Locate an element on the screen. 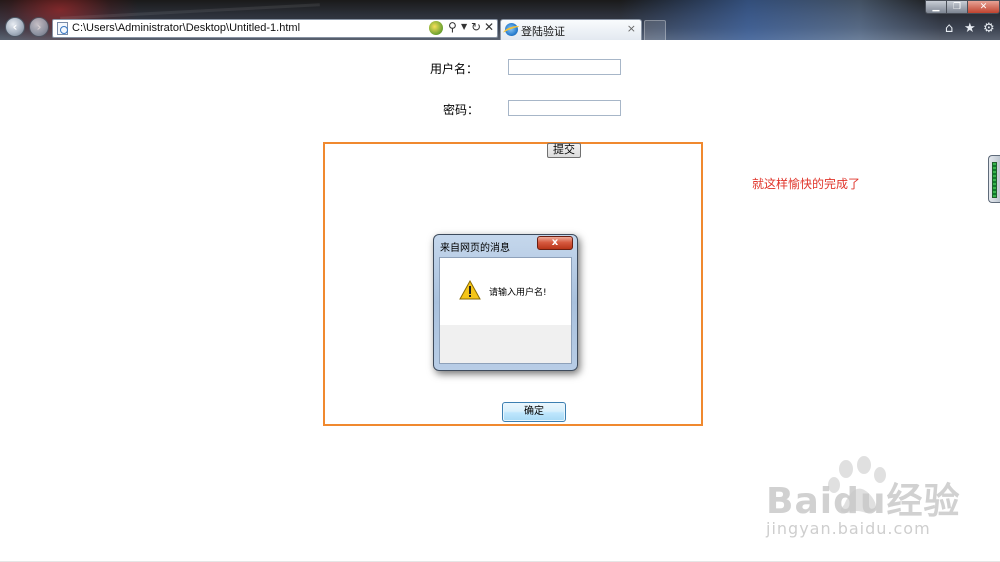 The width and height of the screenshot is (1000, 562). annotation-text: 就这样愉快的完成了 is located at coordinates (806, 184).